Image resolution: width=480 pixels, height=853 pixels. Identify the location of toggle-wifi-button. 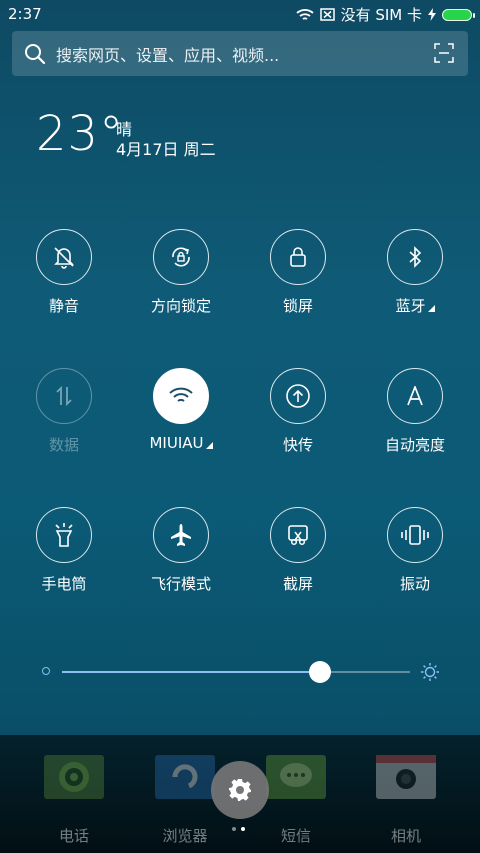
(181, 396).